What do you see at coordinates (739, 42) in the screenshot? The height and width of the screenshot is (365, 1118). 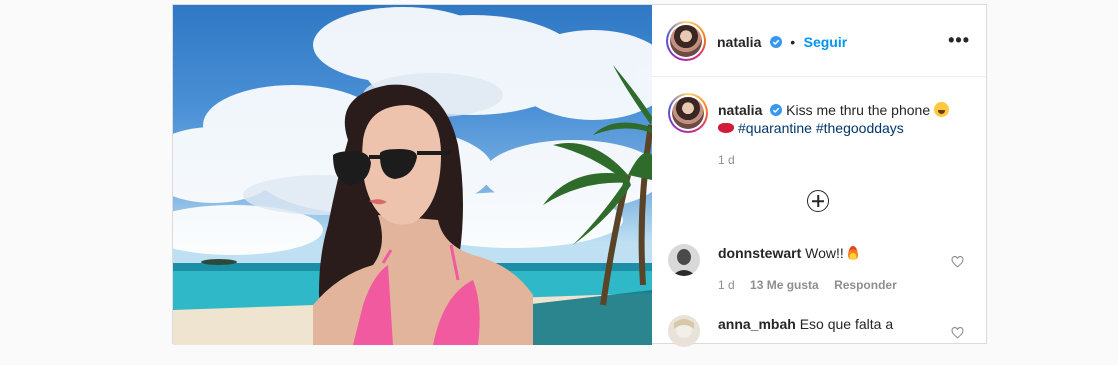 I see `author-username: natalia` at bounding box center [739, 42].